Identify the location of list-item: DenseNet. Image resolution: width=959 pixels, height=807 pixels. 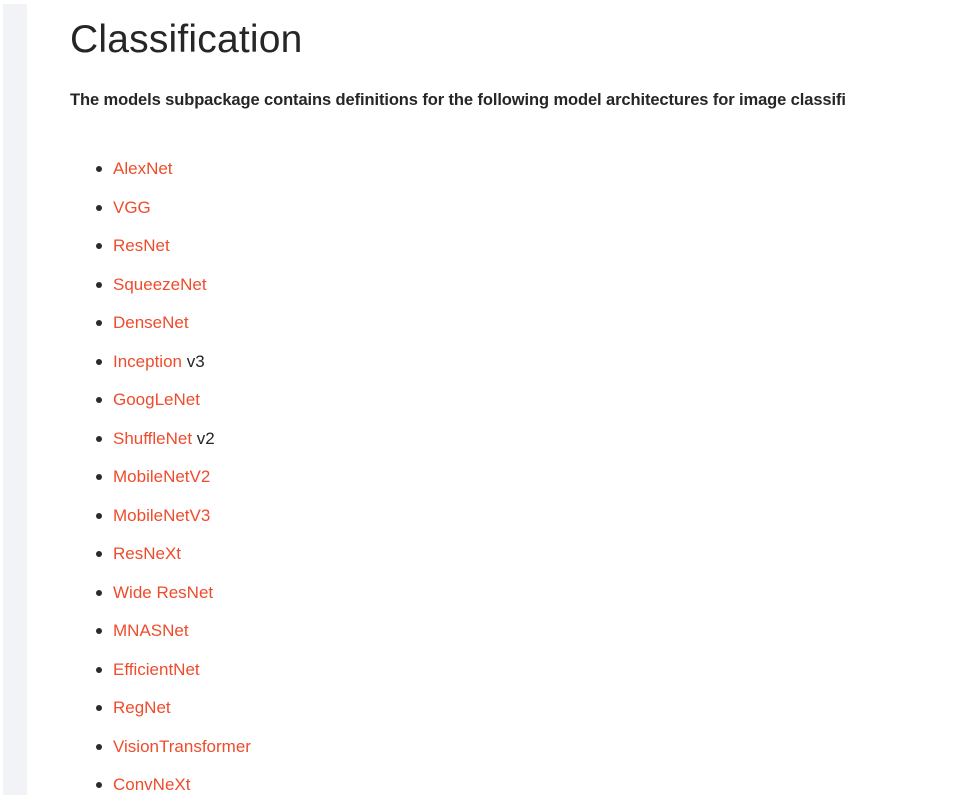
(160, 323).